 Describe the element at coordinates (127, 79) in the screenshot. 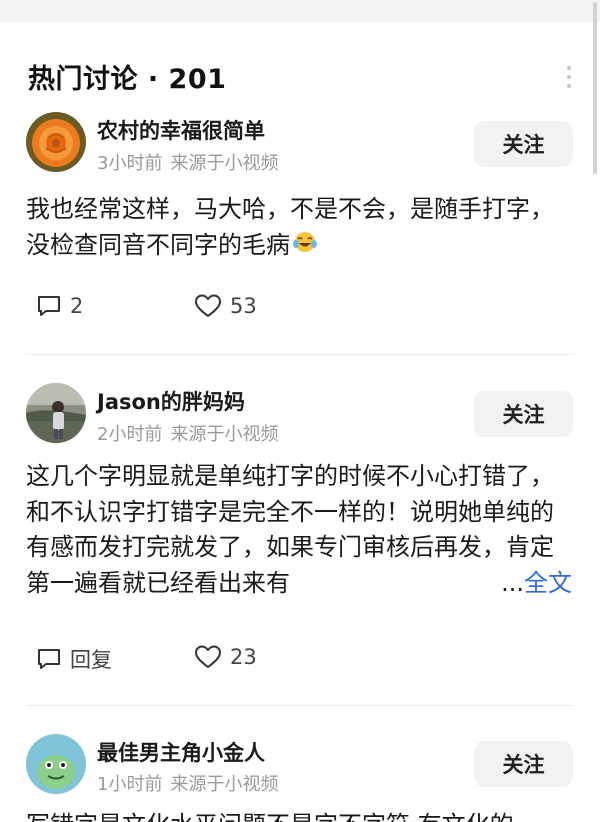

I see `section-title: 热门讨论 · 201` at that location.